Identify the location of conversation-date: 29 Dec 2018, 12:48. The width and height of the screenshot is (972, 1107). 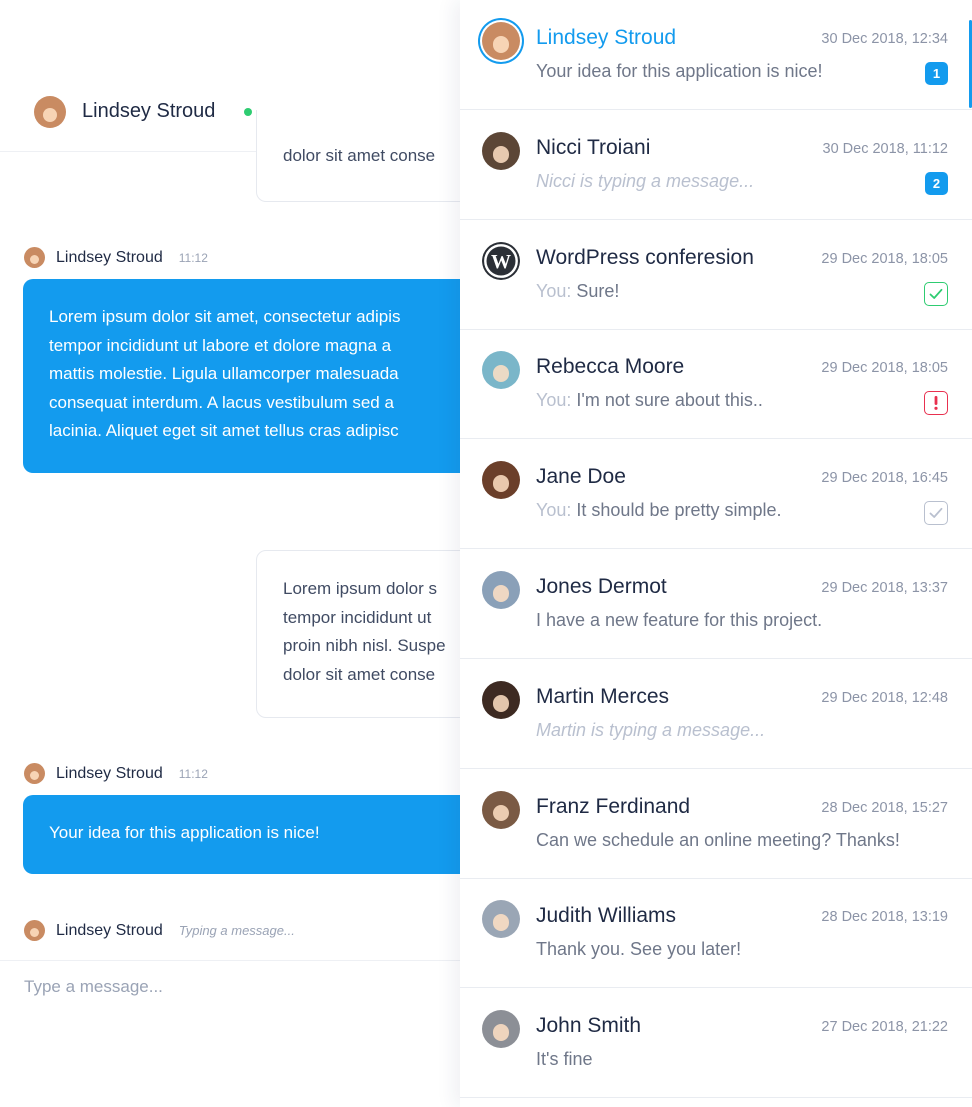
(884, 697).